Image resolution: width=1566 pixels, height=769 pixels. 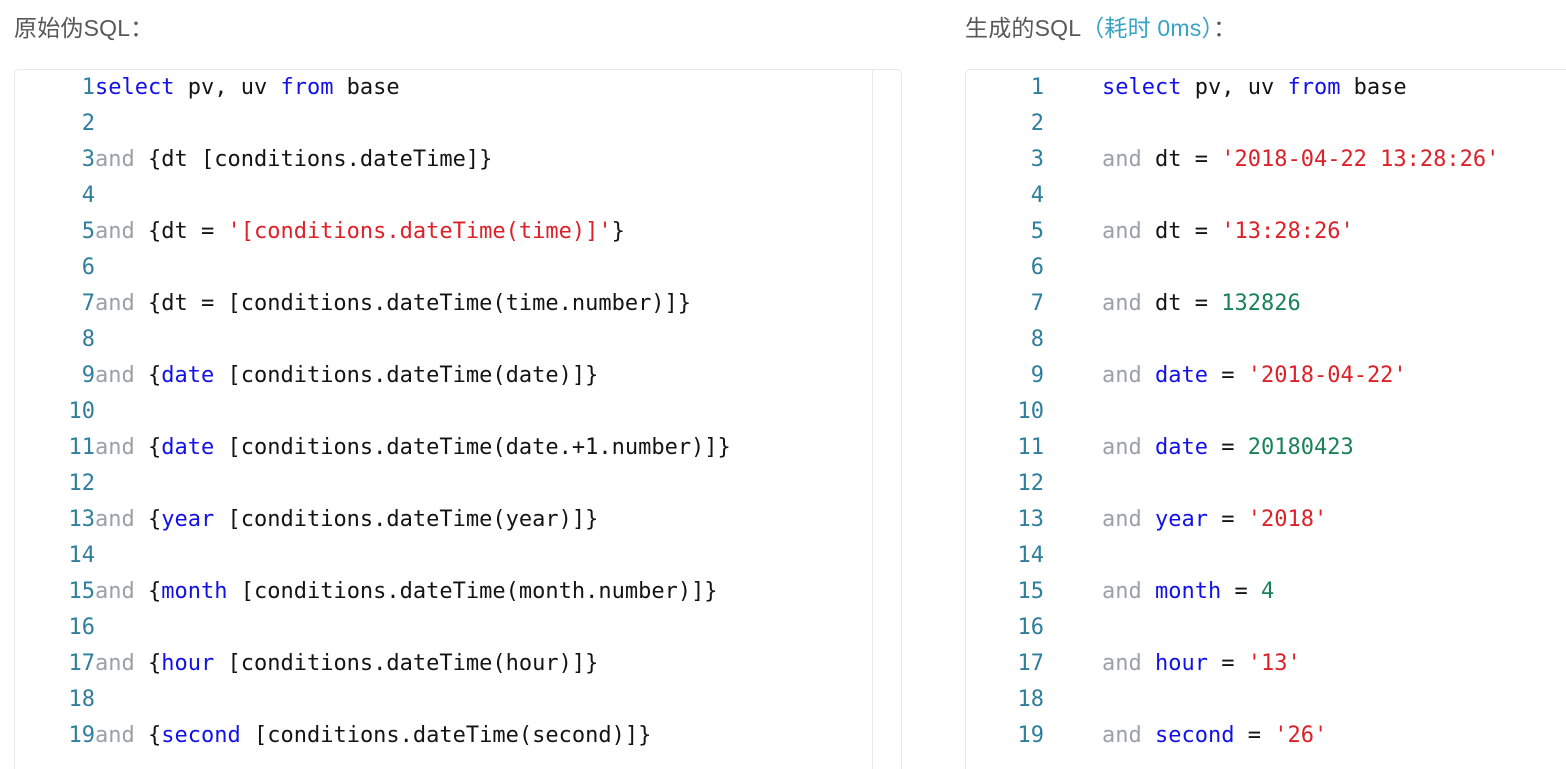 What do you see at coordinates (1271, 160) in the screenshot?
I see `code-line-content: and dt = '2018-04-22 13:28:26'` at bounding box center [1271, 160].